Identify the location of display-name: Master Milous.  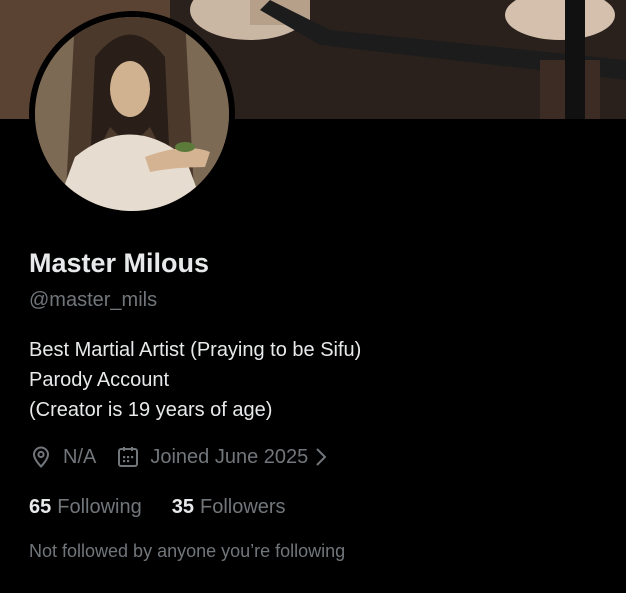
(119, 263).